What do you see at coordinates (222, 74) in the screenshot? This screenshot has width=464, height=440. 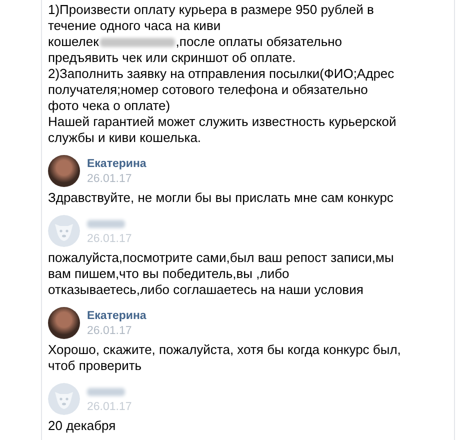 I see `message-text: 2)Заполнить заявку на отправления посылки(ФИО;Адрес` at bounding box center [222, 74].